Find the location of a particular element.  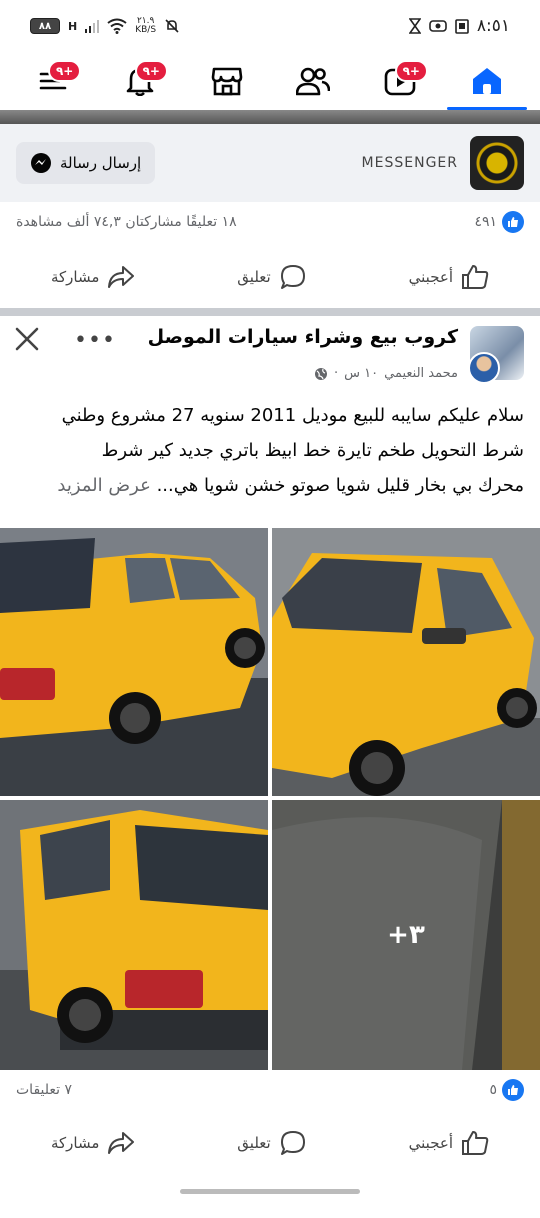

taxi-side-photo is located at coordinates (134, 935).